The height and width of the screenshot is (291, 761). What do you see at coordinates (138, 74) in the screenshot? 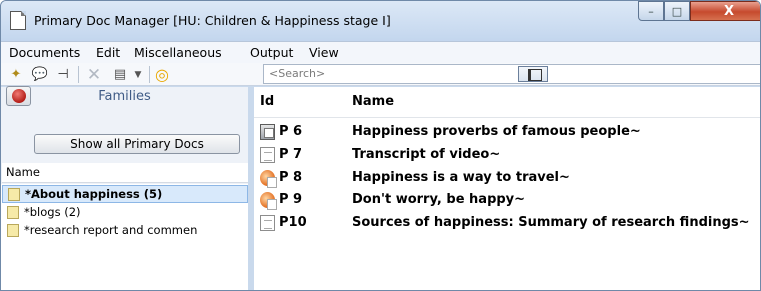
I see `dropdown-icon: ▼` at bounding box center [138, 74].